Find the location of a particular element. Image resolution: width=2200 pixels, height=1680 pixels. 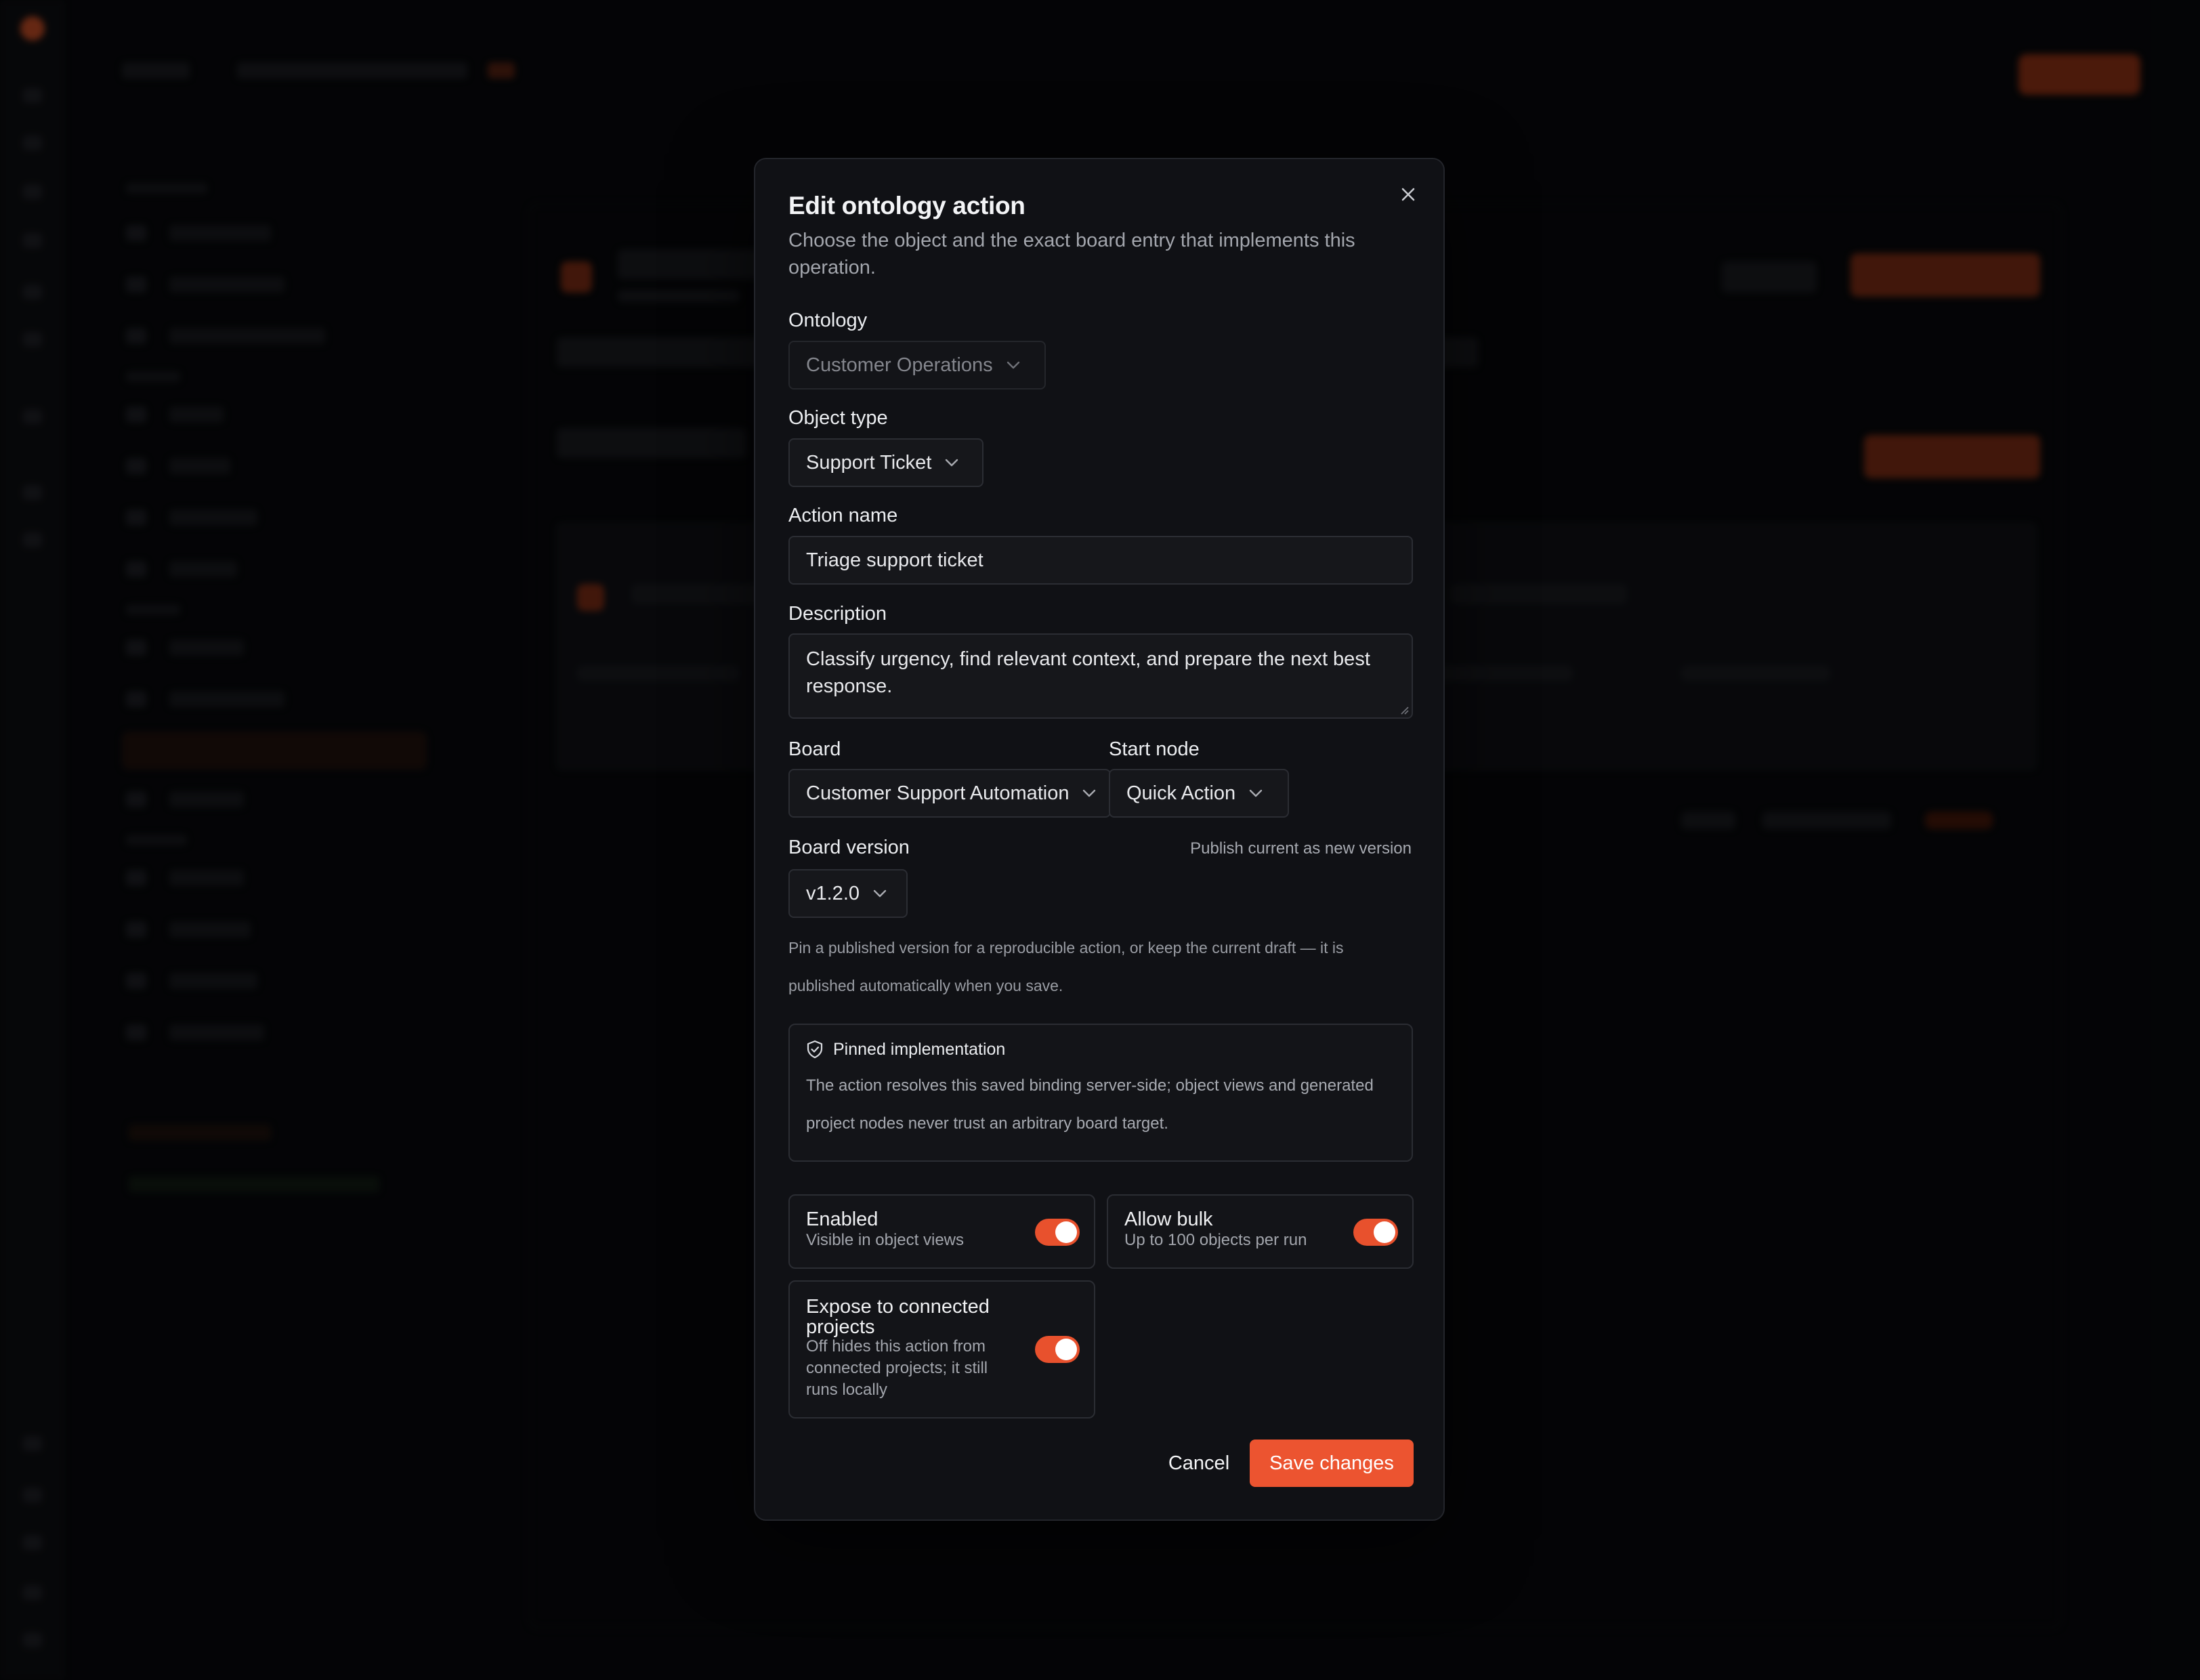

ontology-select: Customer Operations is located at coordinates (917, 365).